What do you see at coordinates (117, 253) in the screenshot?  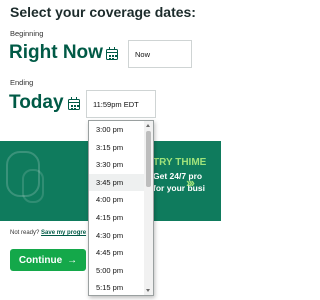 I see `time-option: 4:45 pm` at bounding box center [117, 253].